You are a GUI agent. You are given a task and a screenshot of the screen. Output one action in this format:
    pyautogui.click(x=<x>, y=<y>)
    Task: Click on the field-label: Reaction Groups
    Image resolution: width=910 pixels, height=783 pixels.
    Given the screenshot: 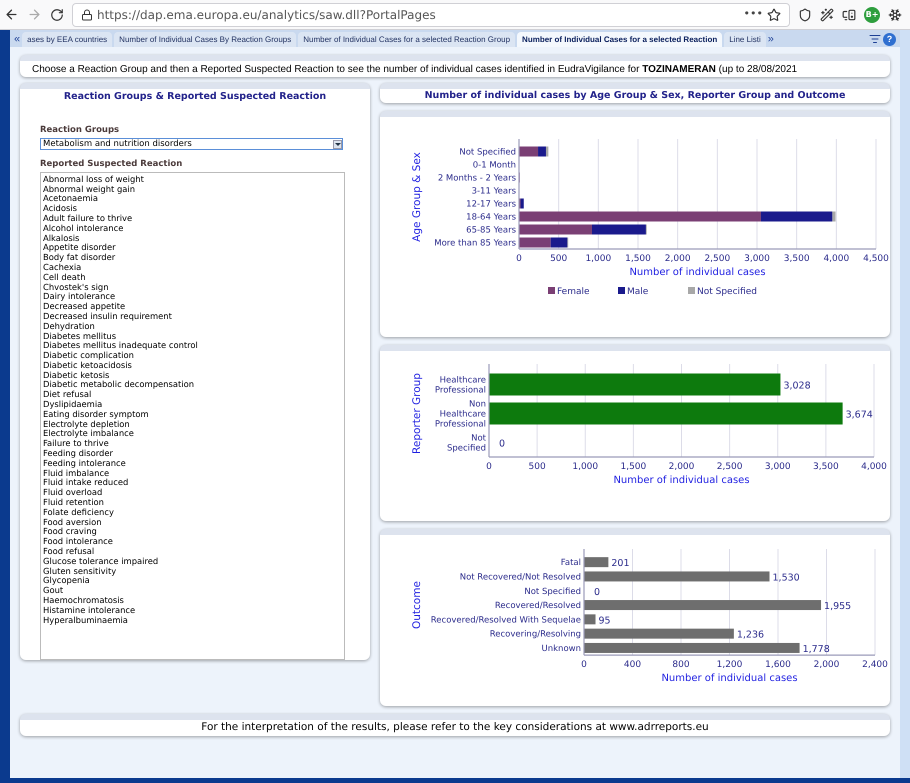 What is the action you would take?
    pyautogui.click(x=80, y=130)
    